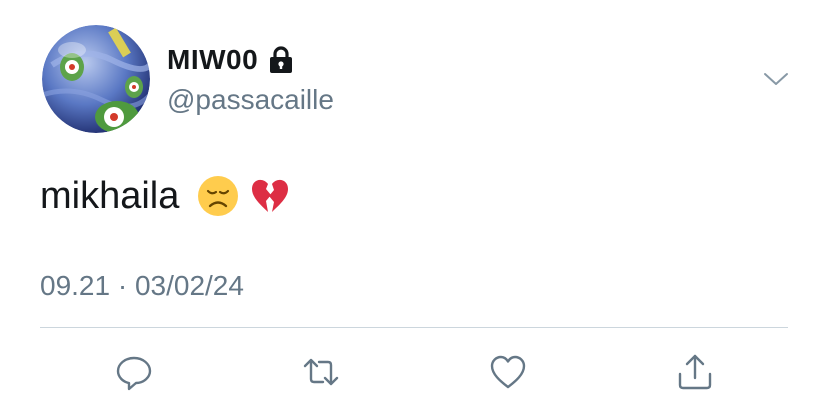 This screenshot has width=828, height=417. What do you see at coordinates (218, 196) in the screenshot?
I see `disappointed-face-emoji` at bounding box center [218, 196].